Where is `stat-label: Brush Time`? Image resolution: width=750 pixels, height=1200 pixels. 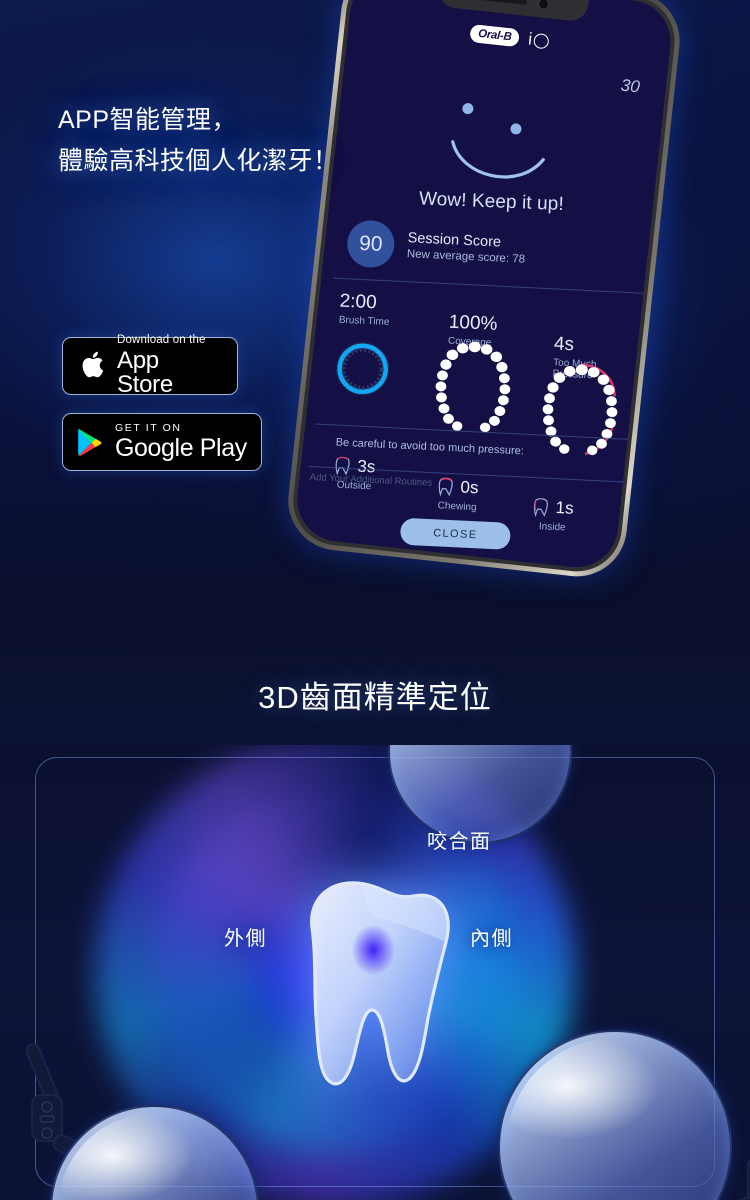 stat-label: Brush Time is located at coordinates (364, 321).